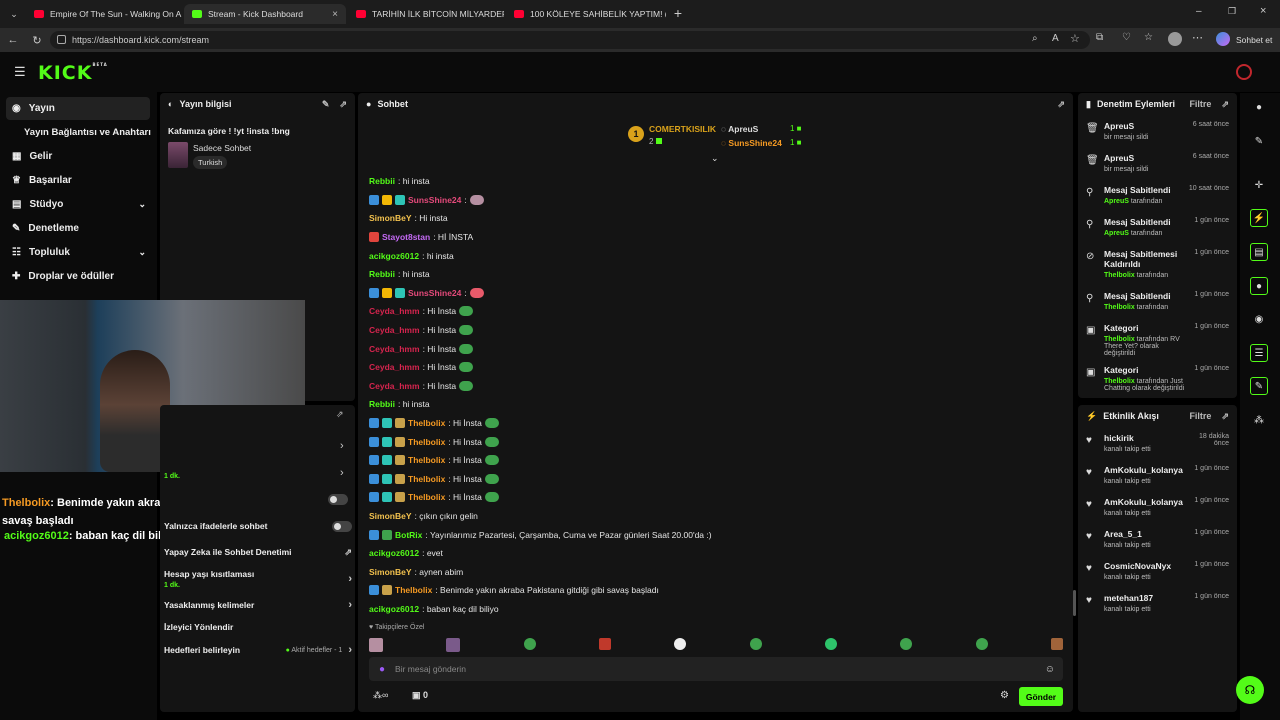 This screenshot has width=1280, height=720. What do you see at coordinates (1259, 286) in the screenshot?
I see `chat-bubble-icon: ●` at bounding box center [1259, 286].